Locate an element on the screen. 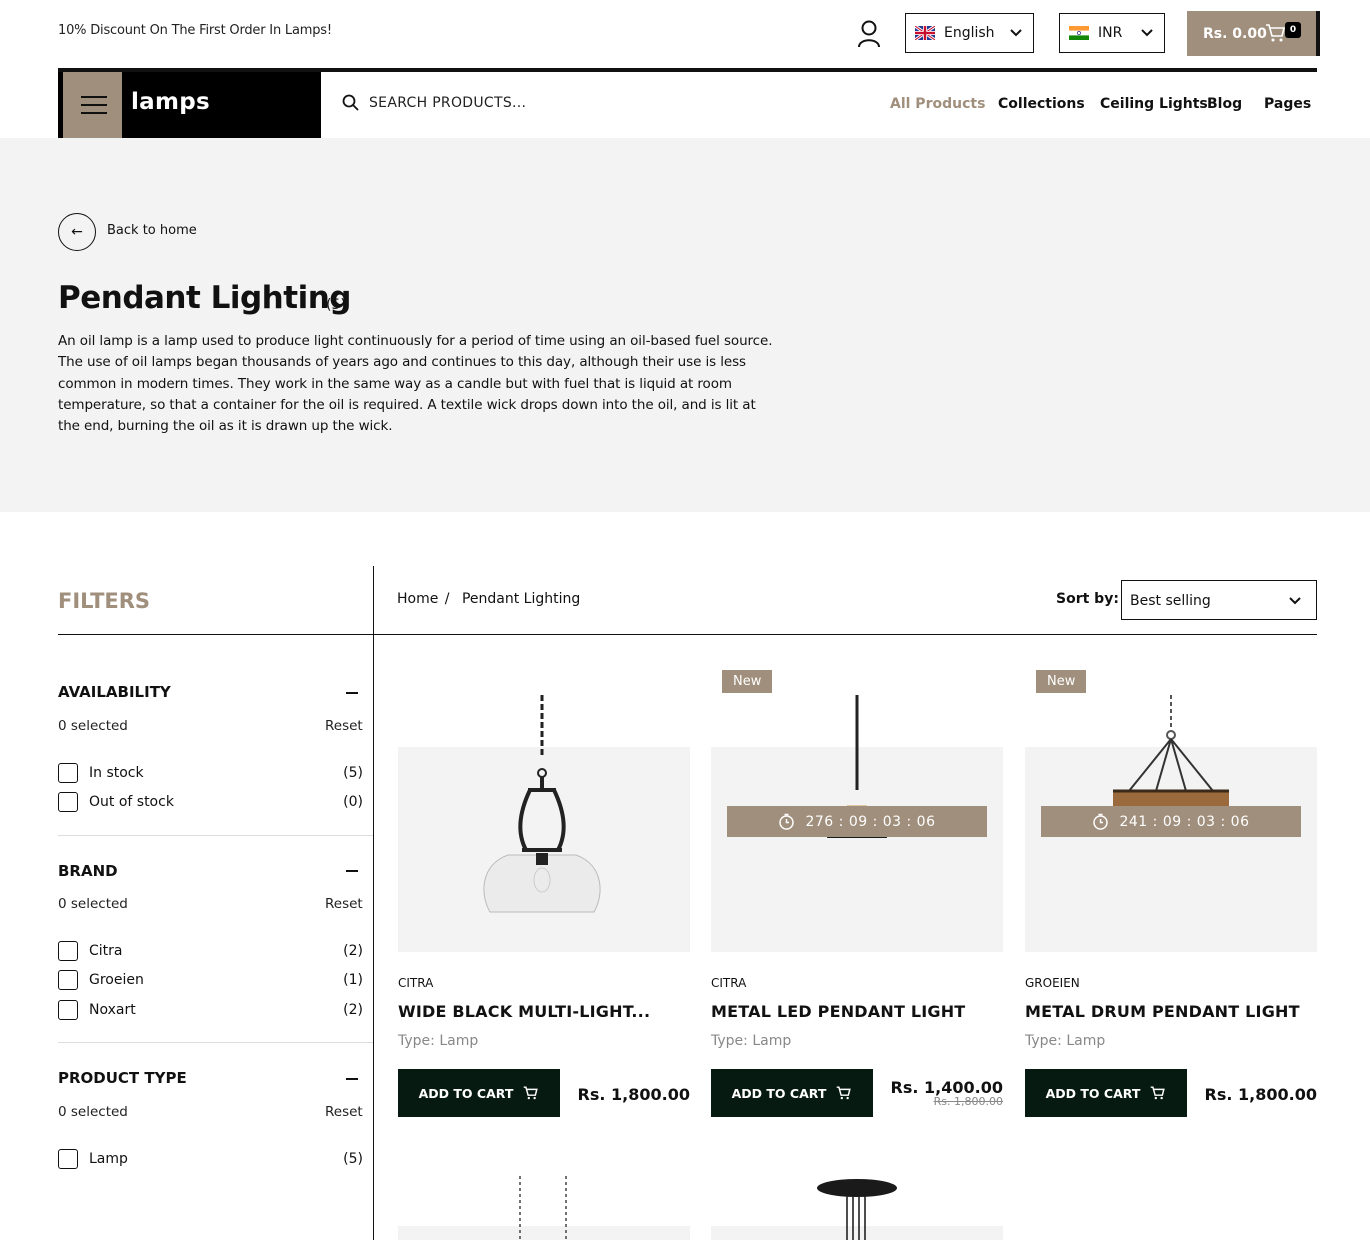 The height and width of the screenshot is (1240, 1370). filter-option-label: Groeien is located at coordinates (116, 980).